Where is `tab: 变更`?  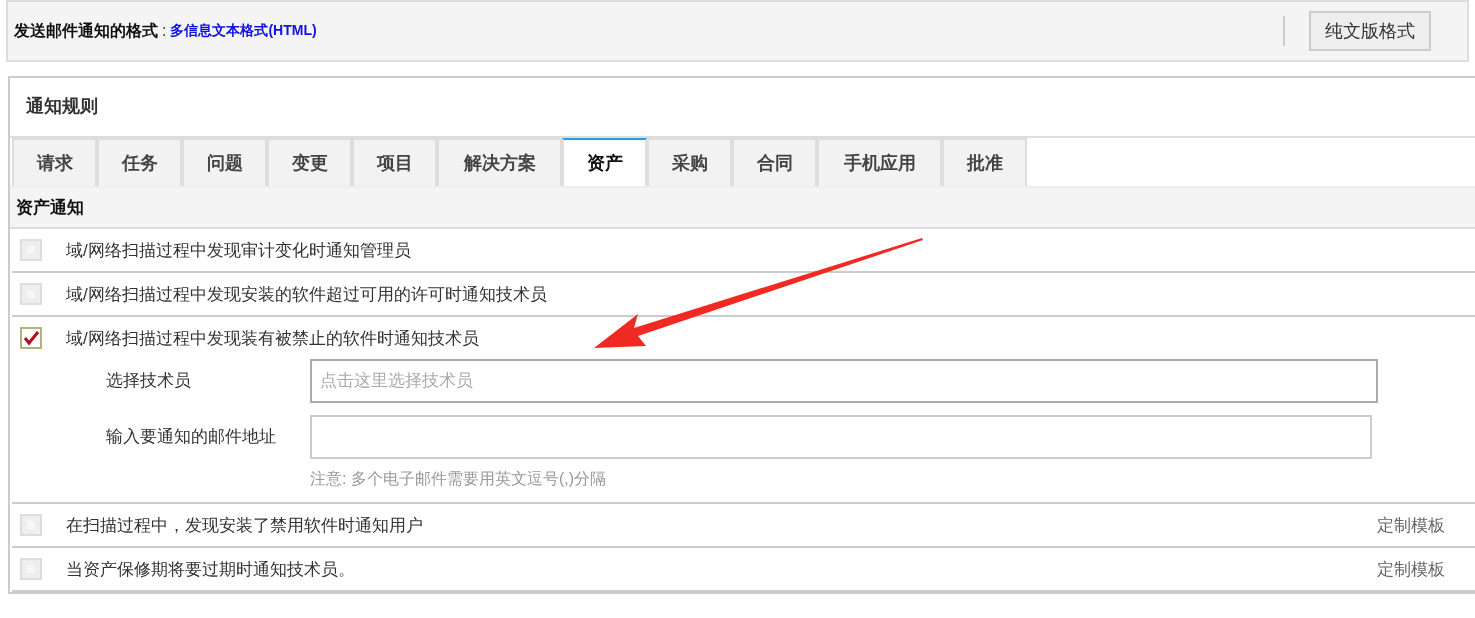 tab: 变更 is located at coordinates (309, 162).